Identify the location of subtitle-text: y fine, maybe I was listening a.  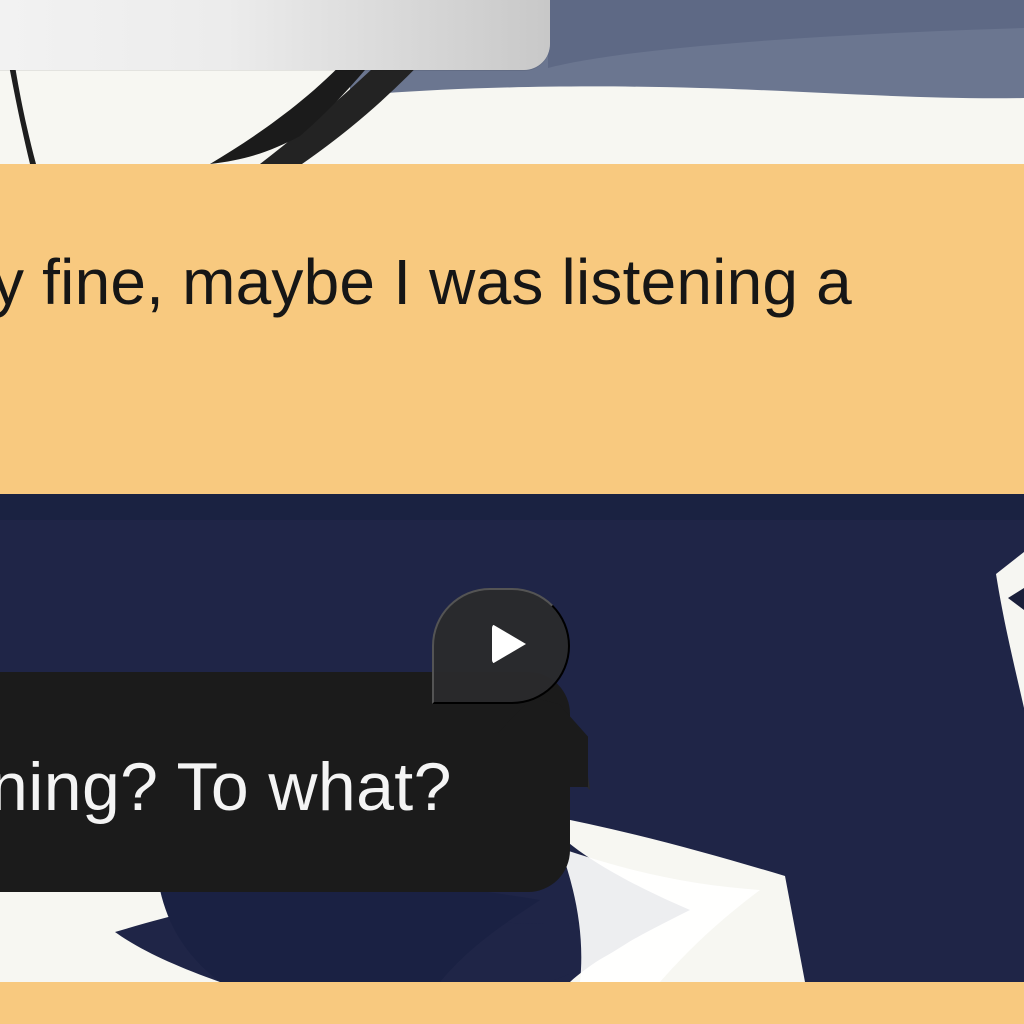
(426, 282).